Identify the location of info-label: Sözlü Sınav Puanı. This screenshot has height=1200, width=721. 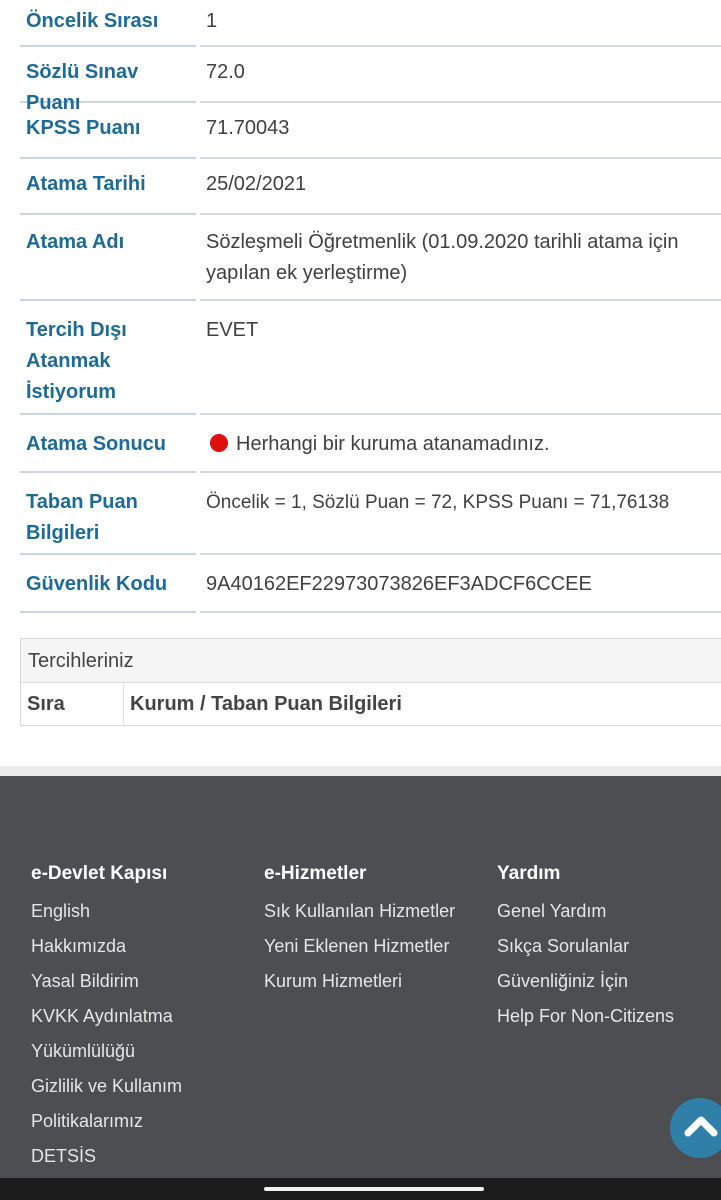
(108, 80).